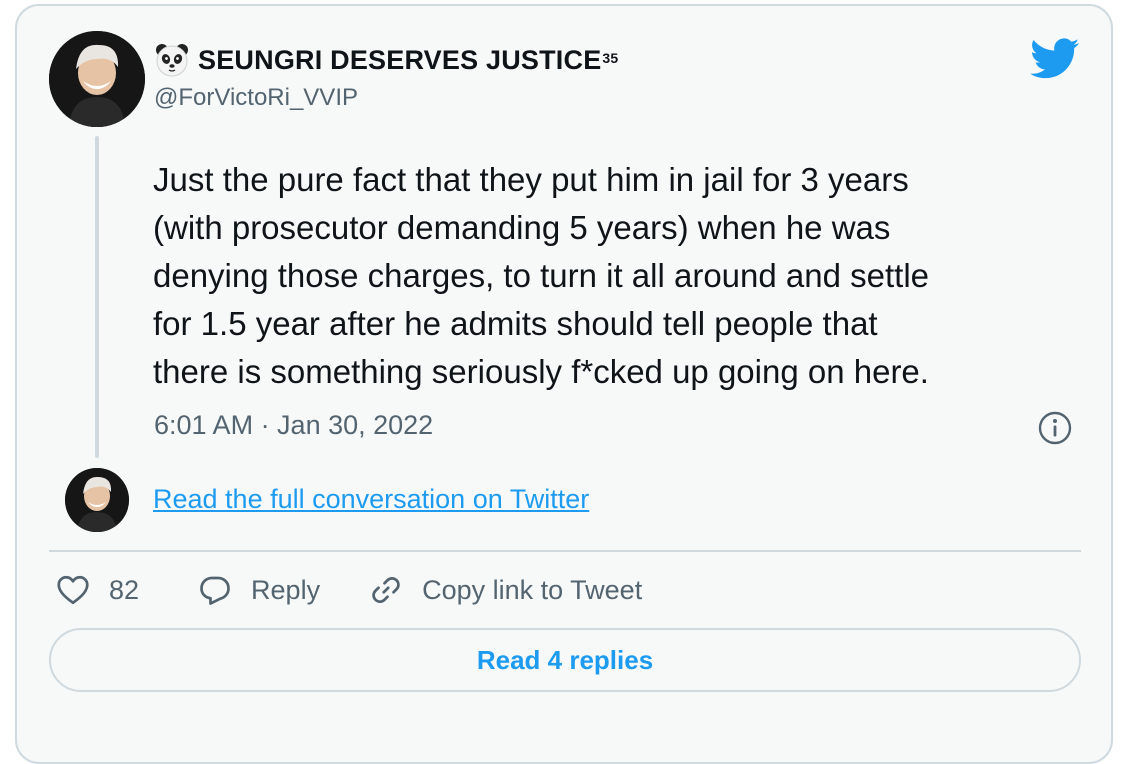 The width and height of the screenshot is (1132, 764). Describe the element at coordinates (348, 590) in the screenshot. I see `action-bar: 82 Reply Copy link to Tweet` at that location.